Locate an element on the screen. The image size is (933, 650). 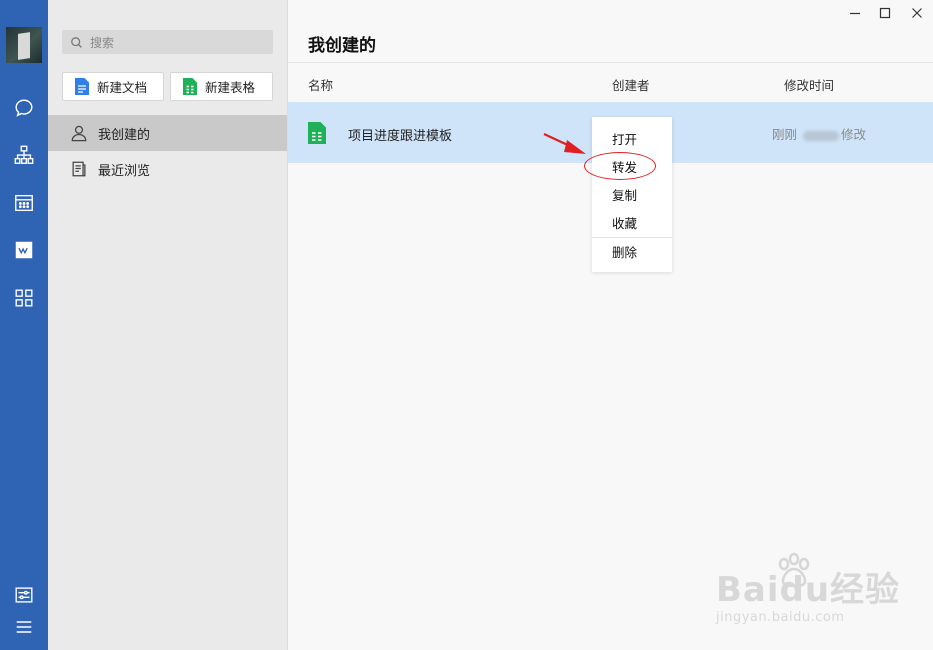
menu-item-favorite: 收藏 is located at coordinates (632, 222).